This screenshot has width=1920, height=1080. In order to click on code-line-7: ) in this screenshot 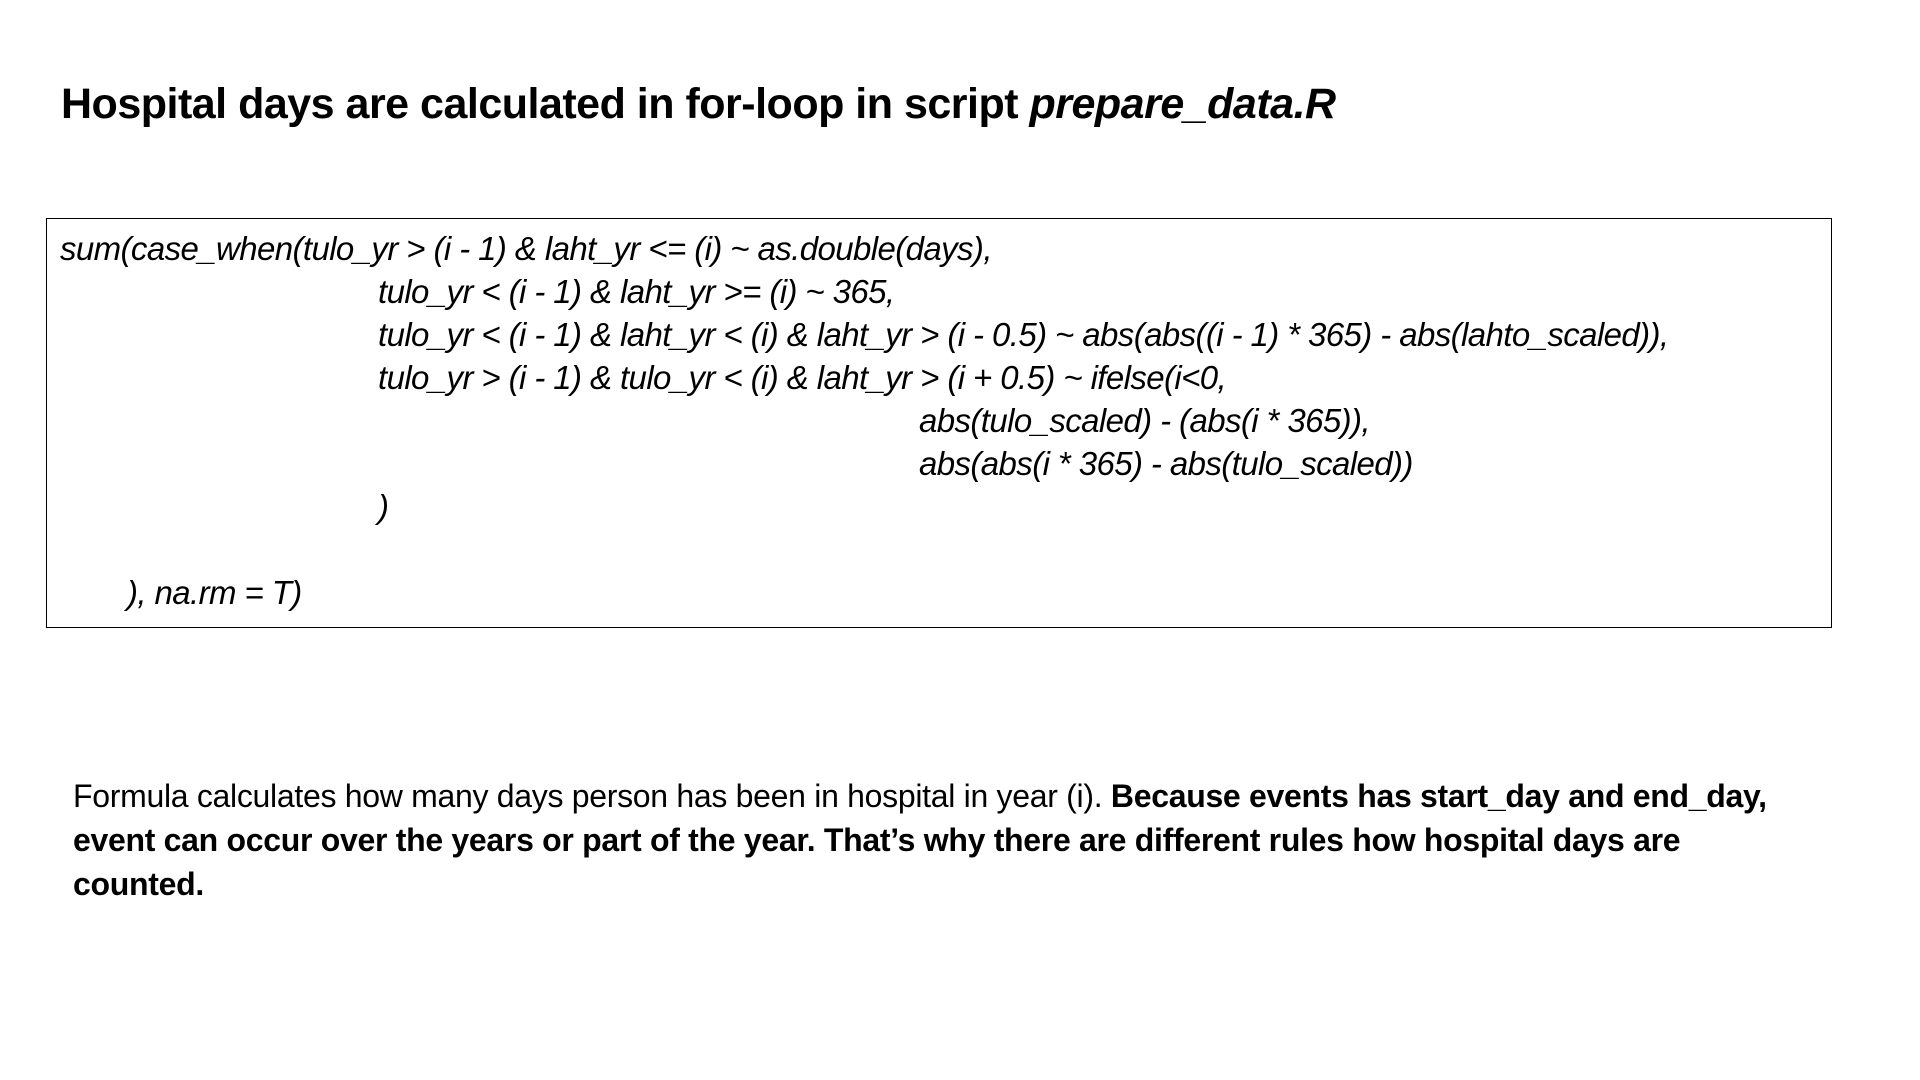, I will do `click(383, 506)`.